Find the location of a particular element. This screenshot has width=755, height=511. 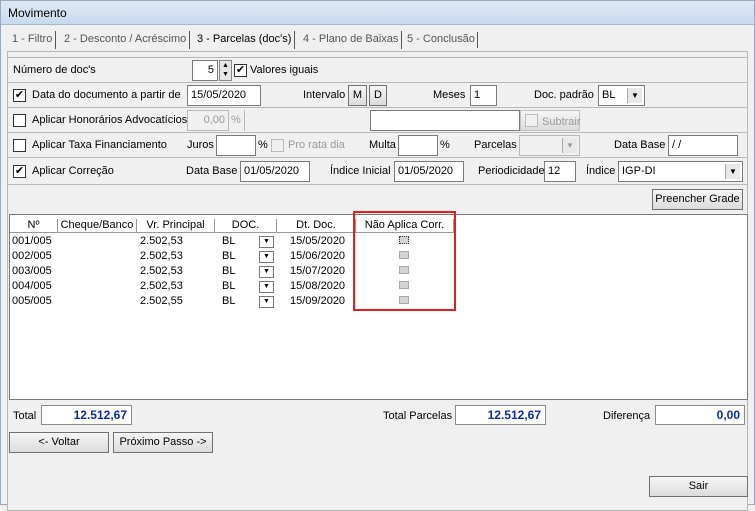

juros-pct: % is located at coordinates (263, 145).